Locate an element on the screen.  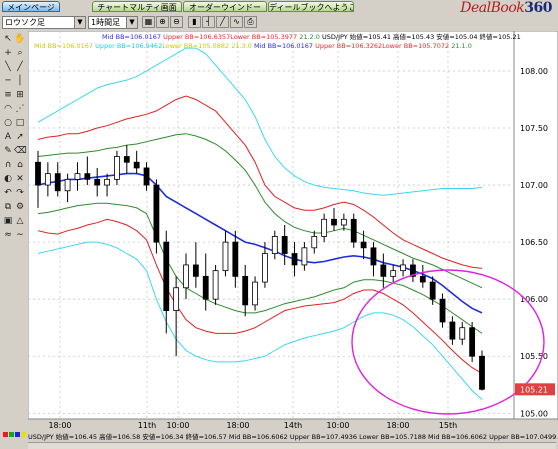
rect-icon: □ is located at coordinates (20, 123).